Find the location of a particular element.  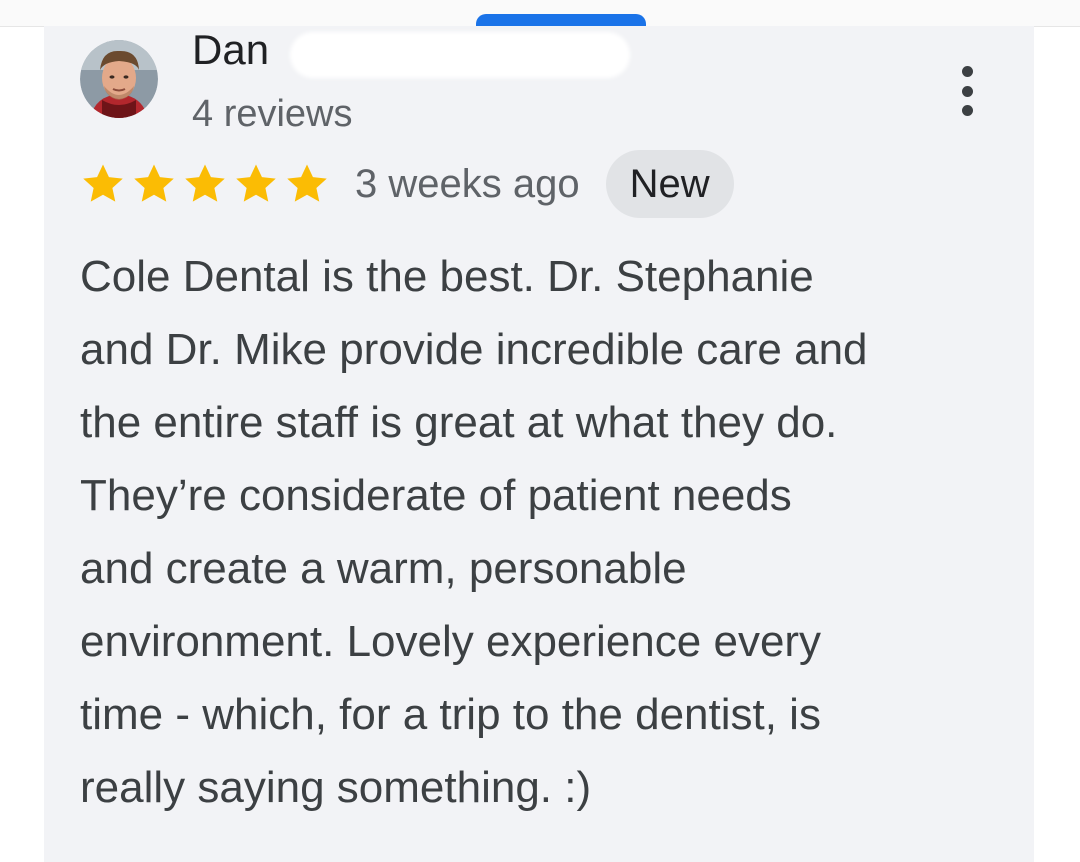

new-badge: New is located at coordinates (669, 184).